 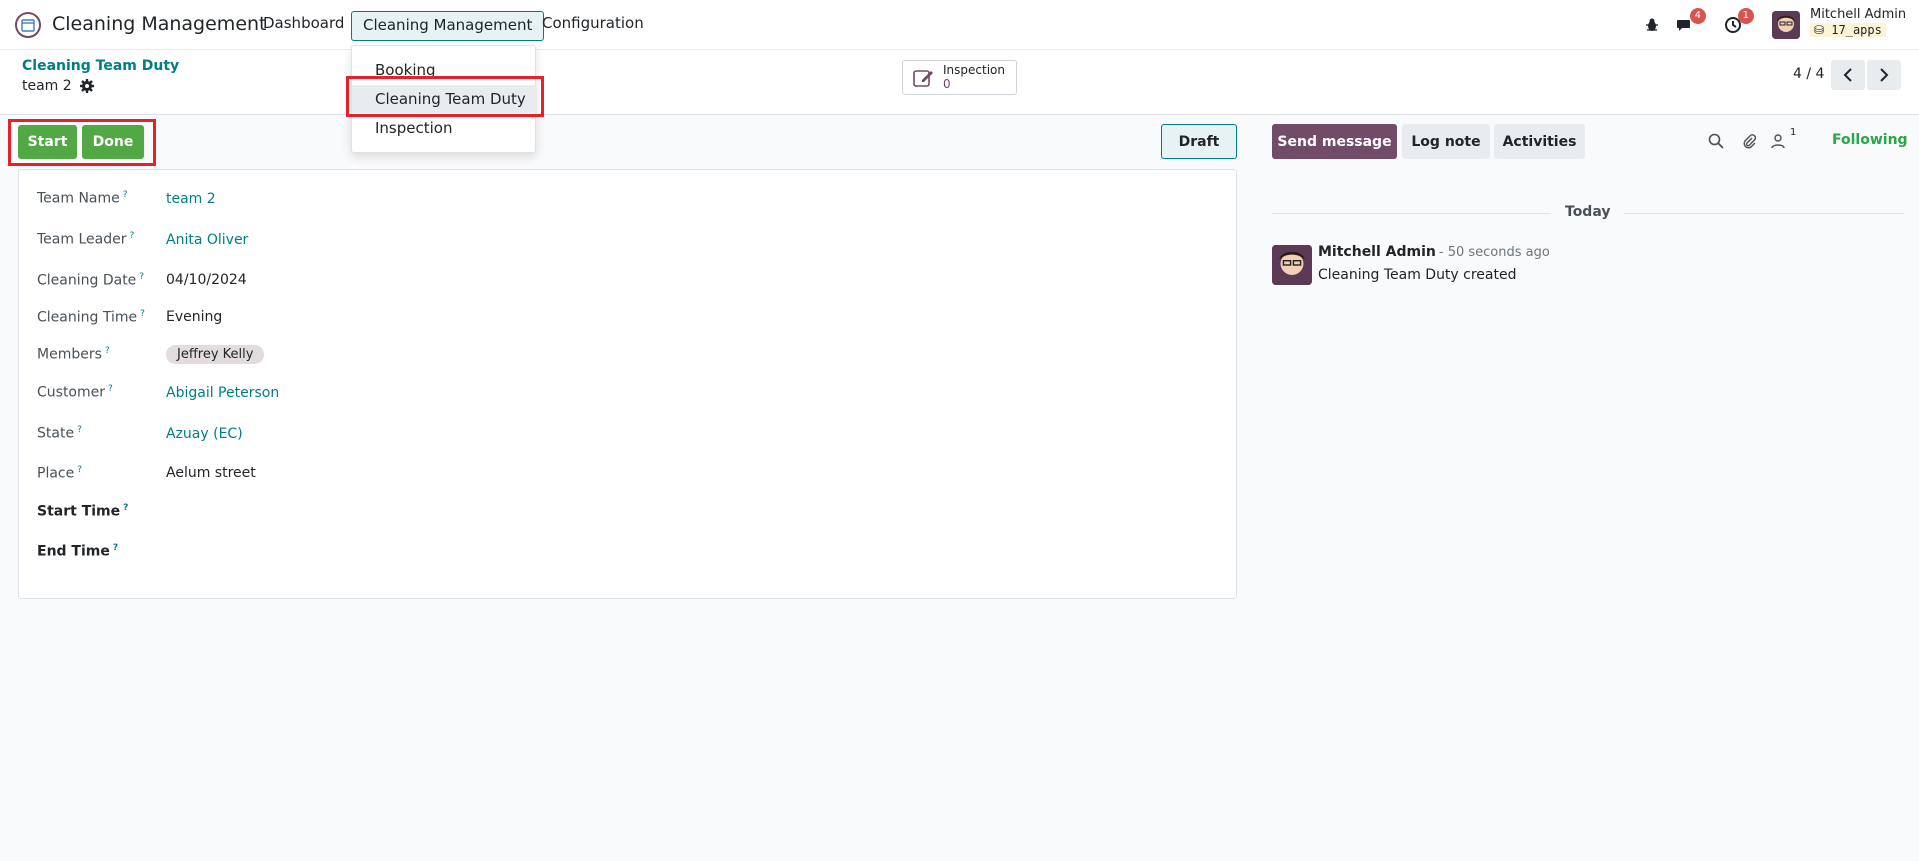 I want to click on field-state: Azuay (EC), so click(x=204, y=434).